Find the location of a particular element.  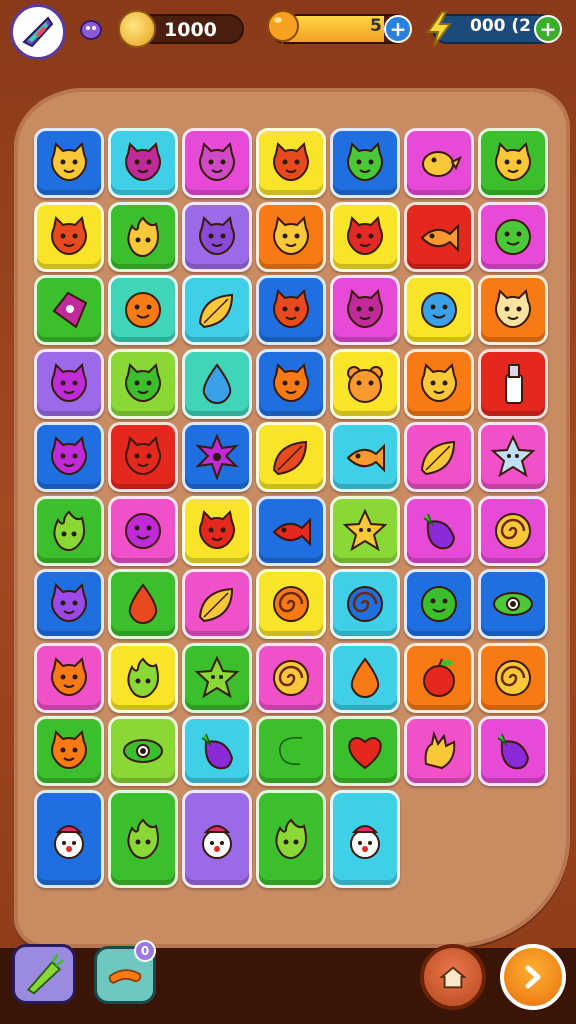

tile-spiky is located at coordinates (217, 457).